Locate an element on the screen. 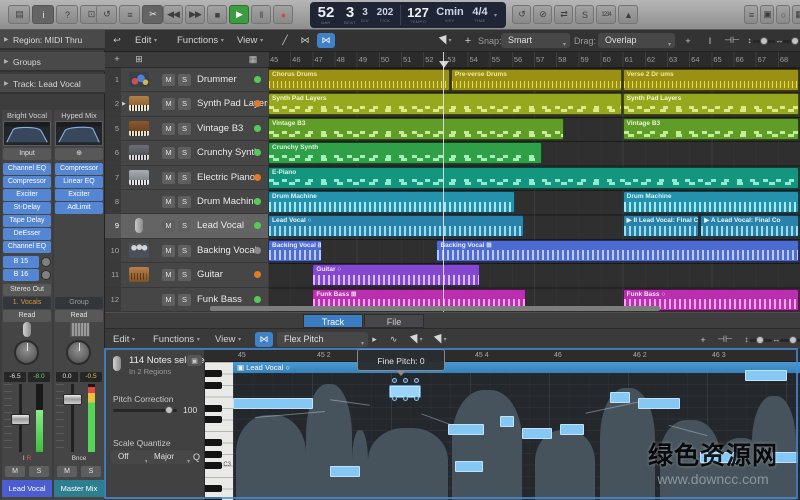  list-editors-icon: ≡ is located at coordinates (751, 14).